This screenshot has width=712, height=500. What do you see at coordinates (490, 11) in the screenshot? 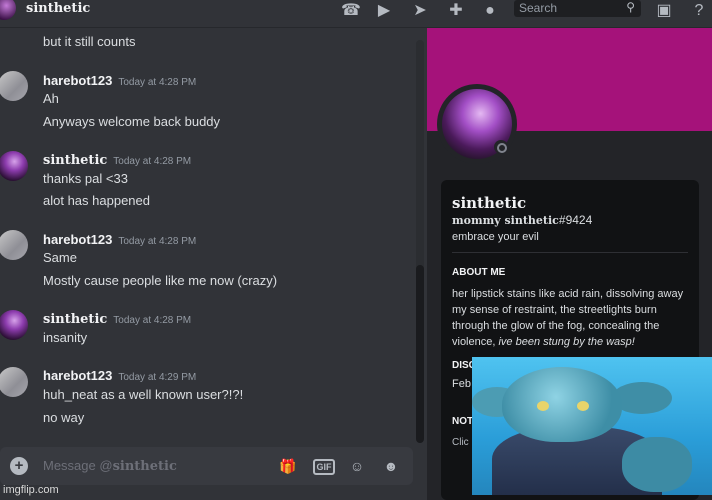
I see `profile-icon: ●` at bounding box center [490, 11].